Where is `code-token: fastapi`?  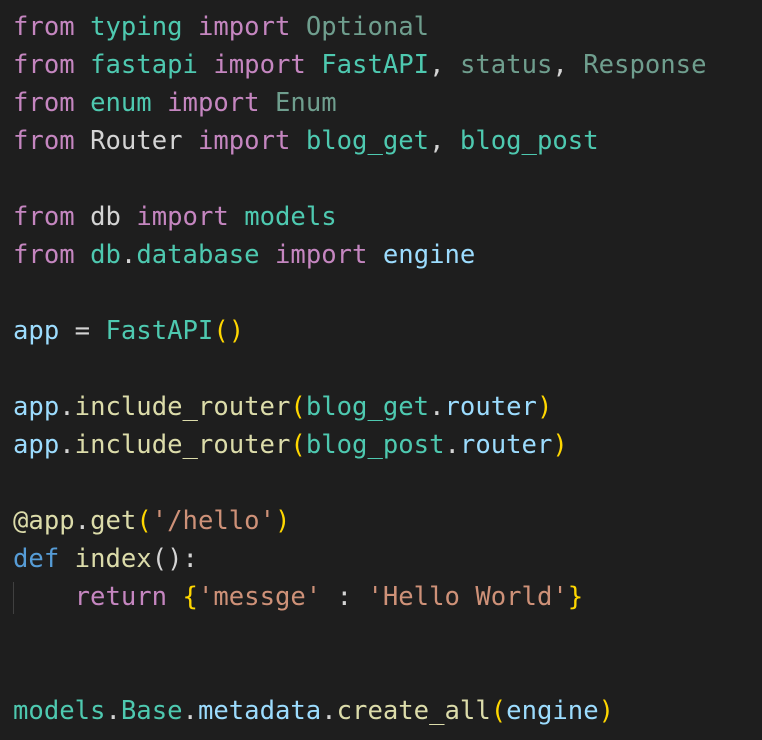
code-token: fastapi is located at coordinates (144, 65).